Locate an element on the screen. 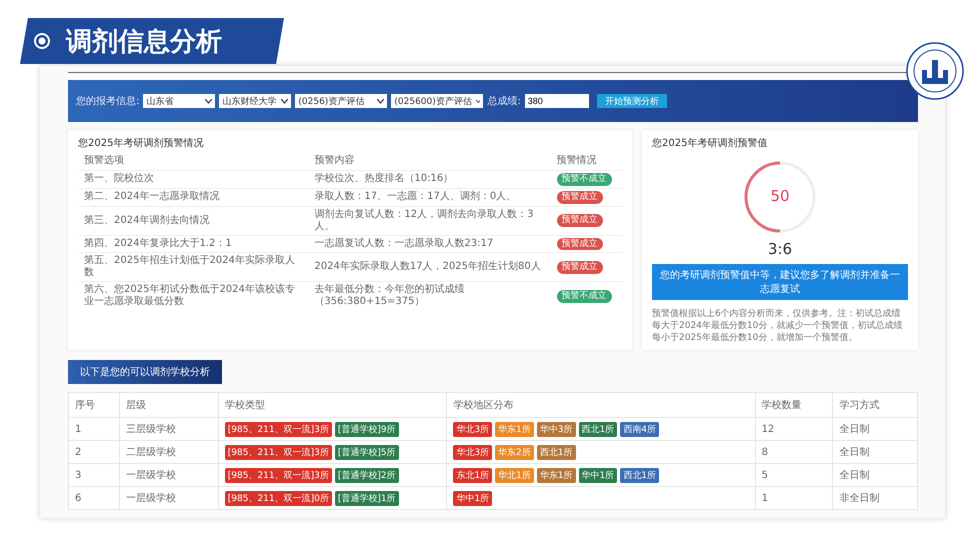  query-label: 您的报考信息: is located at coordinates (108, 101).